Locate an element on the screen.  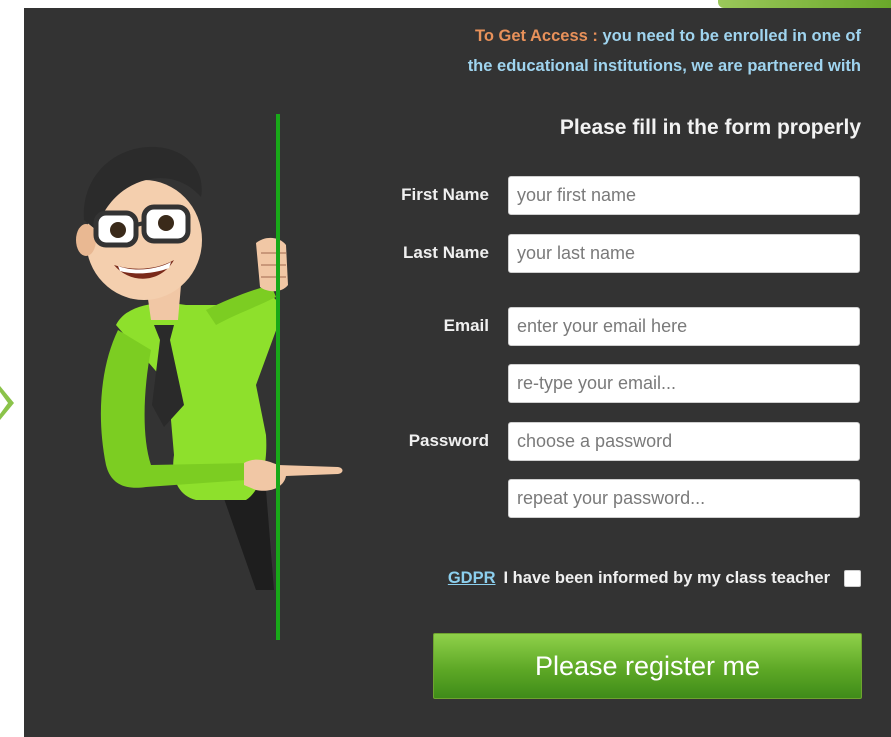
register-button: Please register me is located at coordinates (647, 666).